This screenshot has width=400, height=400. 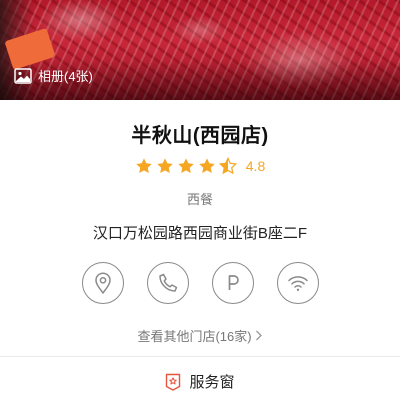 I want to click on photo-album-link: 相册(4张), so click(x=53, y=75).